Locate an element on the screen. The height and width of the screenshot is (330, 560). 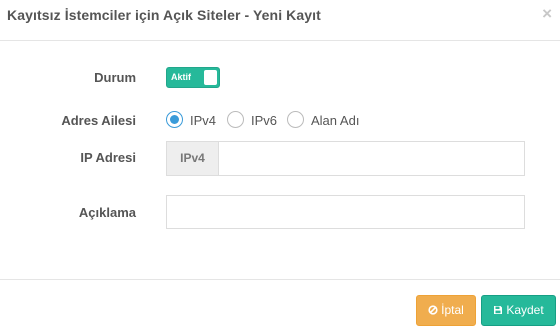
ip-address-input-group: IPv4 is located at coordinates (345, 158).